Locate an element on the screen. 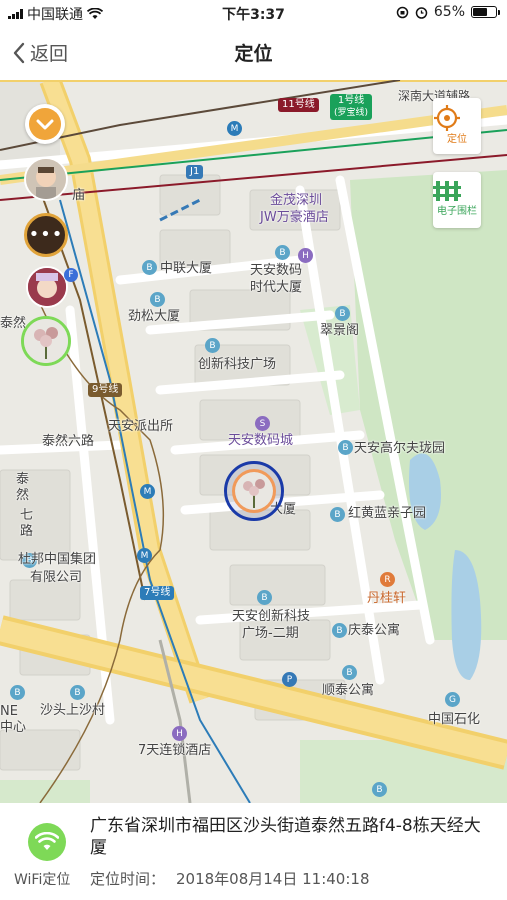 The width and height of the screenshot is (507, 900). map-label: NE is located at coordinates (9, 711).